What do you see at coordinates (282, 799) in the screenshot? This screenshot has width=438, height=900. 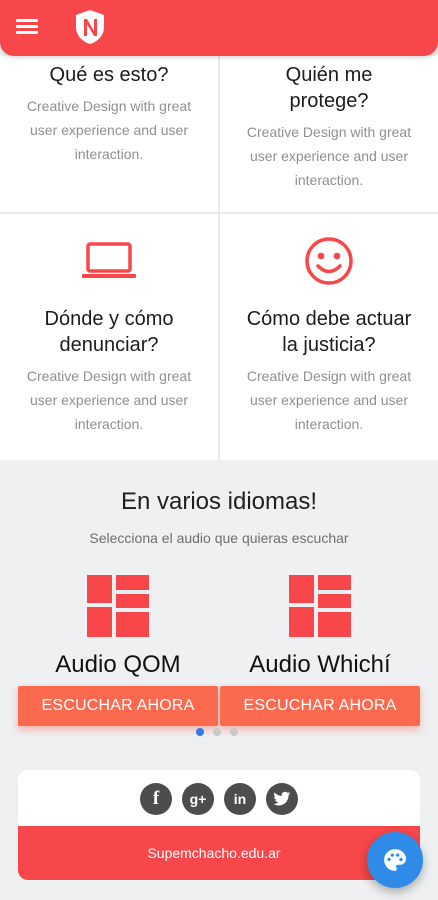 I see `twitter-icon` at bounding box center [282, 799].